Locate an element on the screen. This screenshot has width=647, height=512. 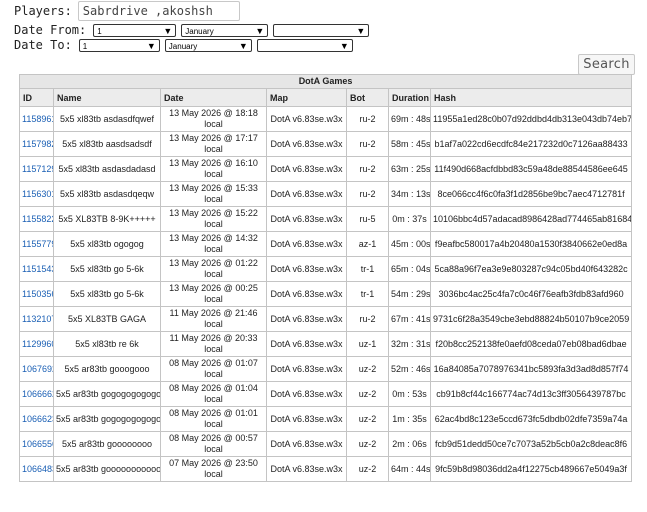
game-id-link: 1157982 is located at coordinates (36, 144).